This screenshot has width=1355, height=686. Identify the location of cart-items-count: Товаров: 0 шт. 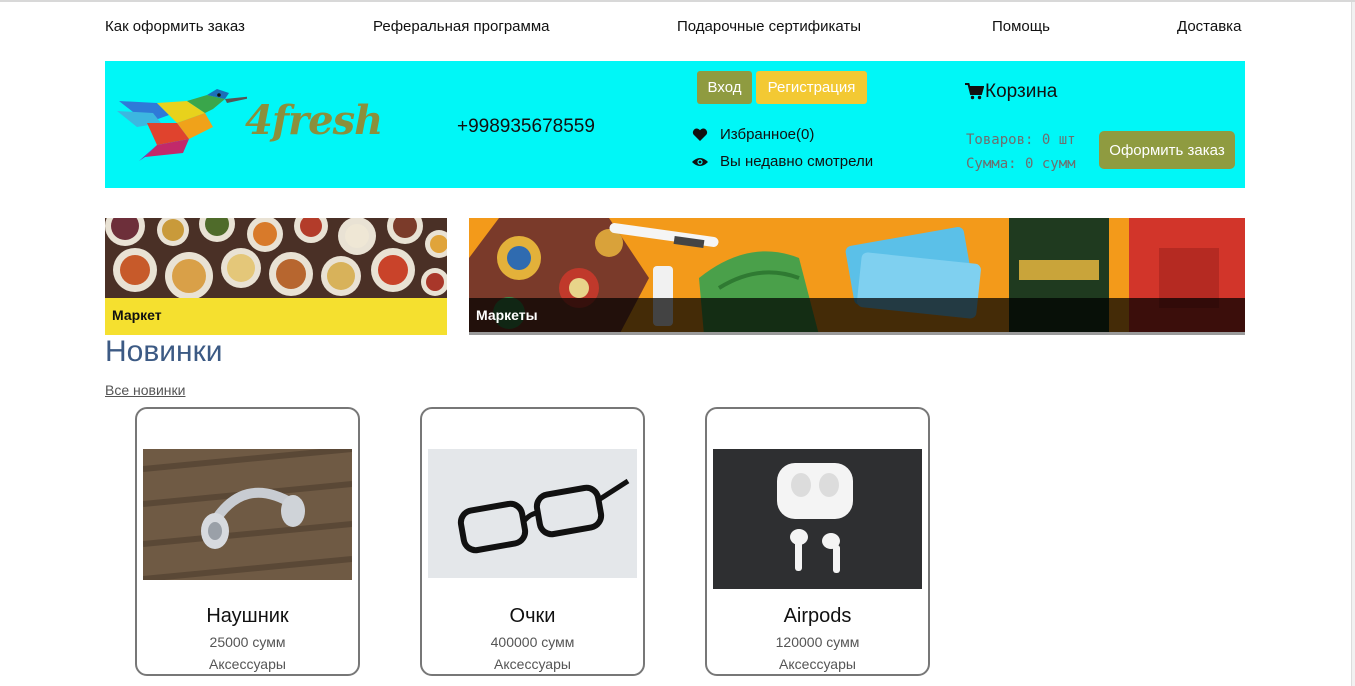
(1021, 140).